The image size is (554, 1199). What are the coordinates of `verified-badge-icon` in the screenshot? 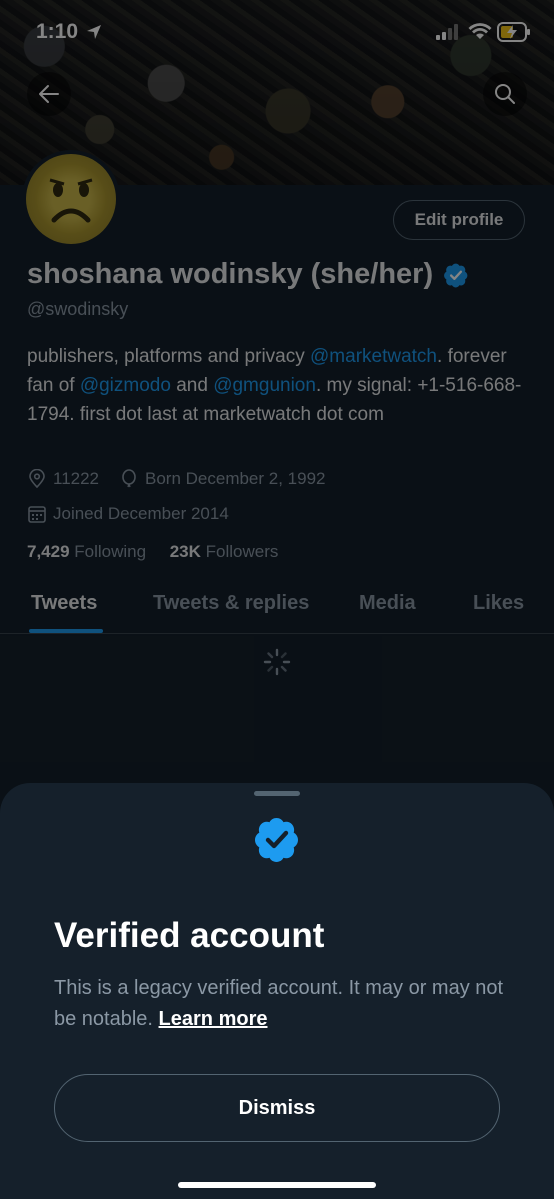 It's located at (276, 840).